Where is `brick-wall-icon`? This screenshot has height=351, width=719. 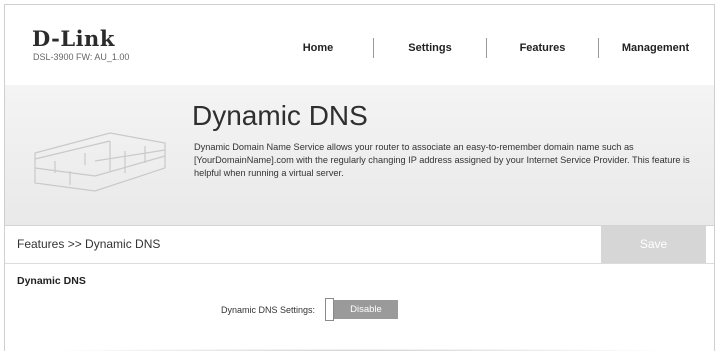 brick-wall-icon is located at coordinates (100, 162).